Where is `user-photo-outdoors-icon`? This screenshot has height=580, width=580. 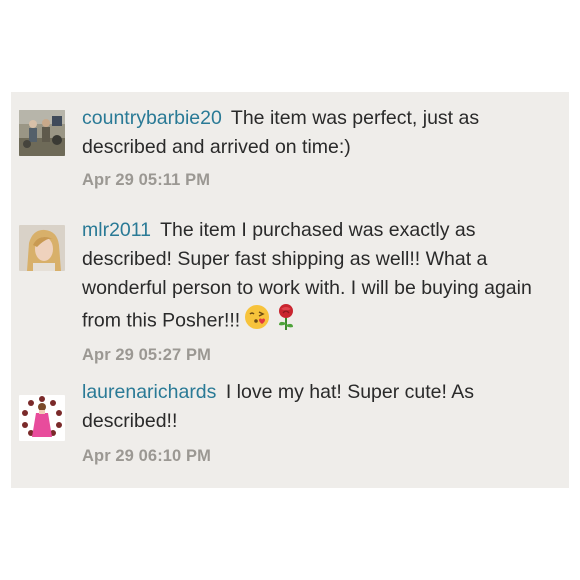
user-photo-outdoors-icon is located at coordinates (42, 133).